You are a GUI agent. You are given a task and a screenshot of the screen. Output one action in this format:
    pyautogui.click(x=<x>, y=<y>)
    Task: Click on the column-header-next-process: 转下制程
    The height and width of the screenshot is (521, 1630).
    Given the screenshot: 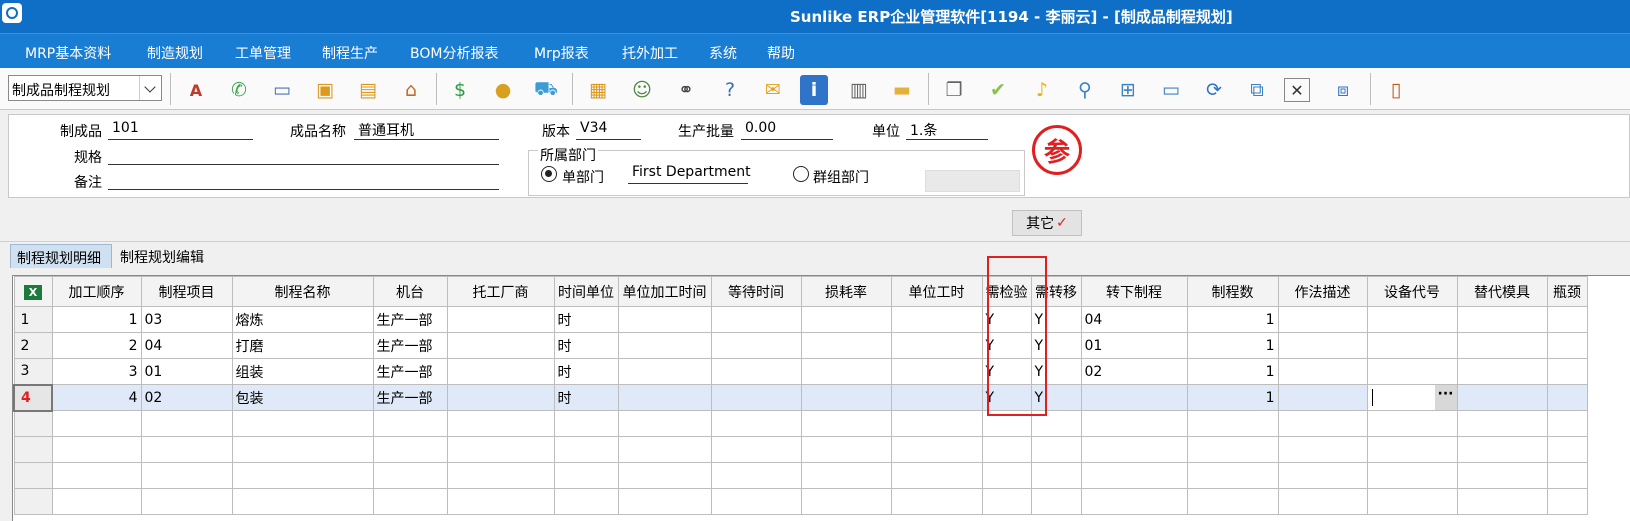 What is the action you would take?
    pyautogui.click(x=1134, y=291)
    